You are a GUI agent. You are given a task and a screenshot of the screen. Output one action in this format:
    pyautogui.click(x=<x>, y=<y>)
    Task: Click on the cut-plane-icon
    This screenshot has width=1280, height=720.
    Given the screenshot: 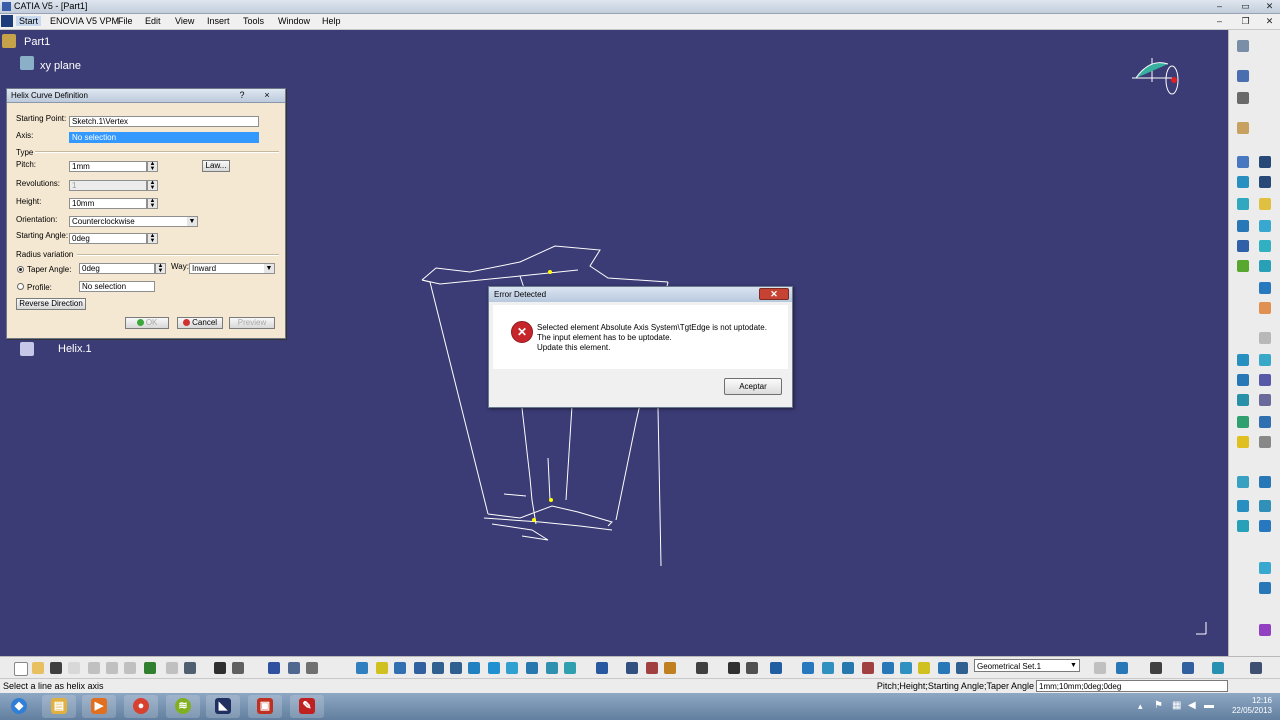 What is the action you would take?
    pyautogui.click(x=888, y=668)
    